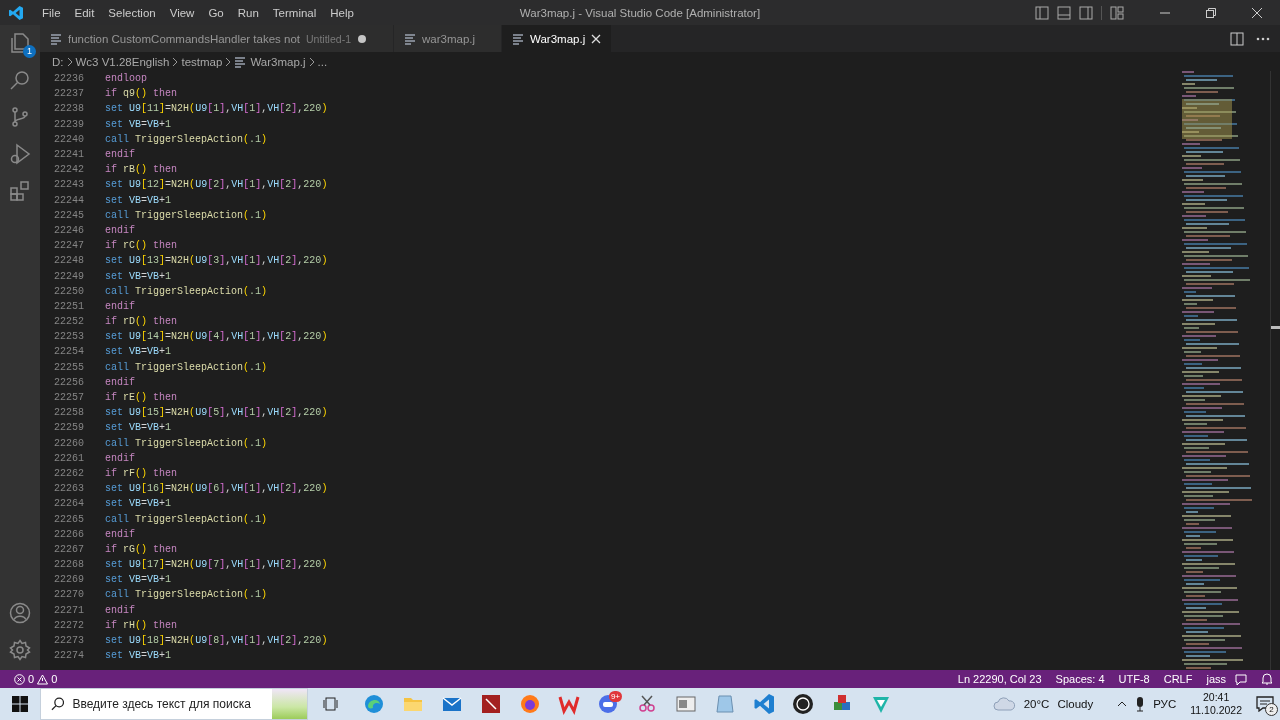 This screenshot has width=1280, height=720. What do you see at coordinates (69, 246) in the screenshot?
I see `line-number: 22247` at bounding box center [69, 246].